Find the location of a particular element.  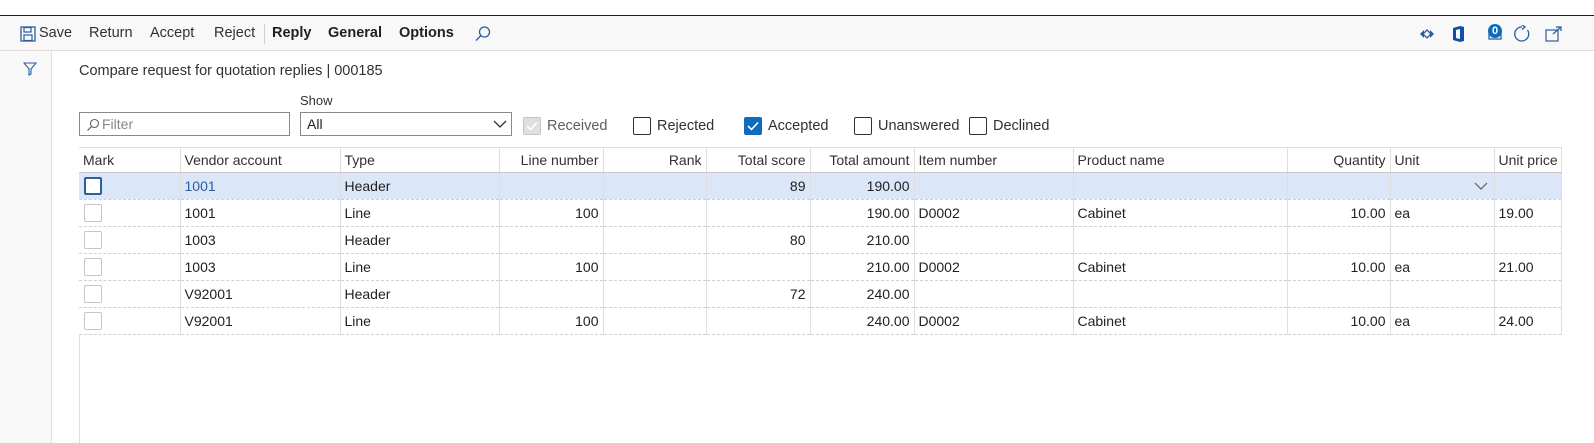

accept-button: Accept is located at coordinates (172, 33).